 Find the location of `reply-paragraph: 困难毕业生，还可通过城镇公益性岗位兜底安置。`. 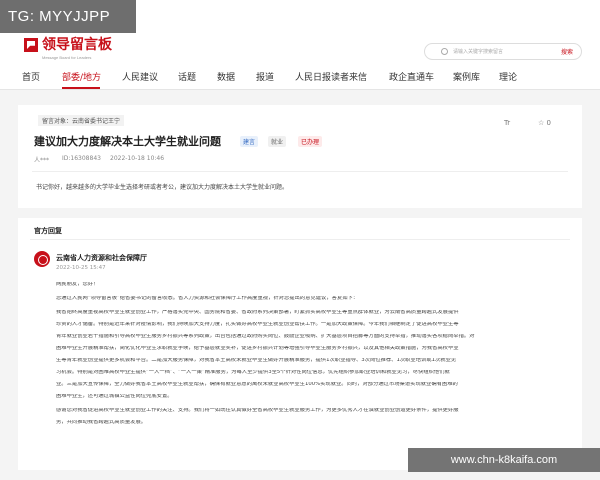

reply-paragraph: 困难毕业生，还可通过城镇公益性岗位兜底安置。 is located at coordinates (114, 396).